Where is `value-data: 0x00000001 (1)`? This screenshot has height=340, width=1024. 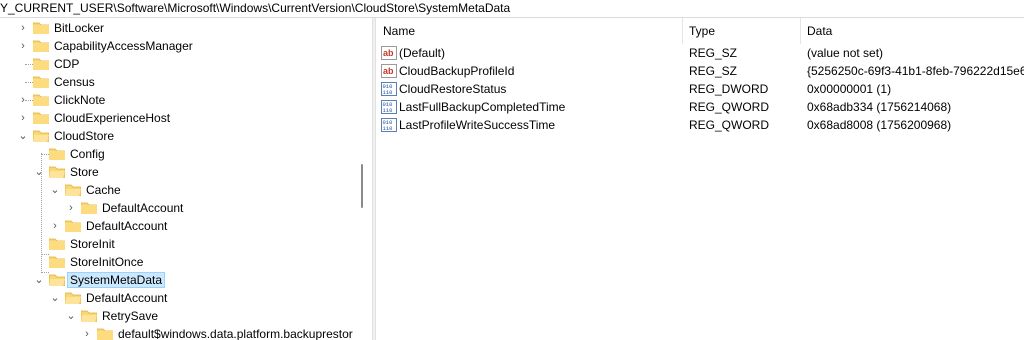
value-data: 0x00000001 (1) is located at coordinates (849, 89).